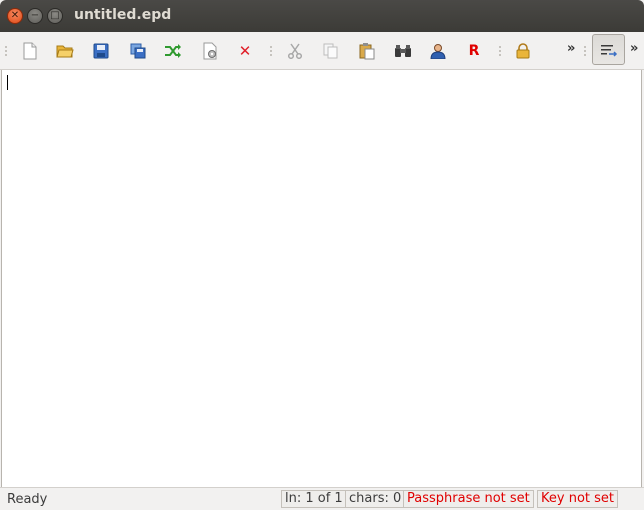 This screenshot has height=510, width=644. Describe the element at coordinates (468, 499) in the screenshot. I see `passphrase-status: Passphrase not set` at that location.